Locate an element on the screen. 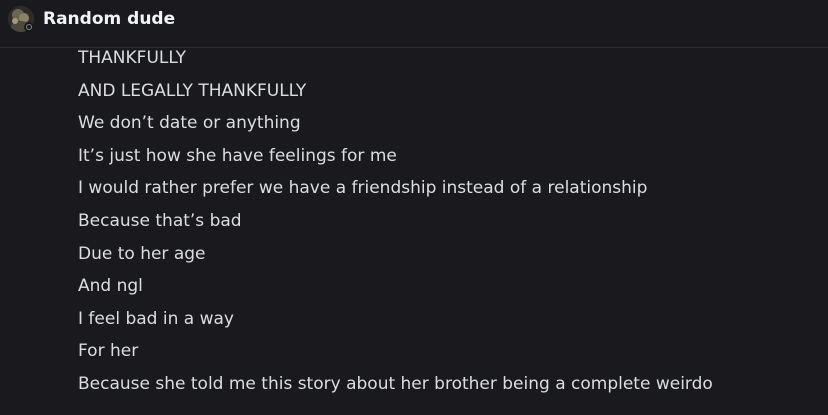 This screenshot has height=415, width=828. message-line: Because that’s bad is located at coordinates (160, 220).